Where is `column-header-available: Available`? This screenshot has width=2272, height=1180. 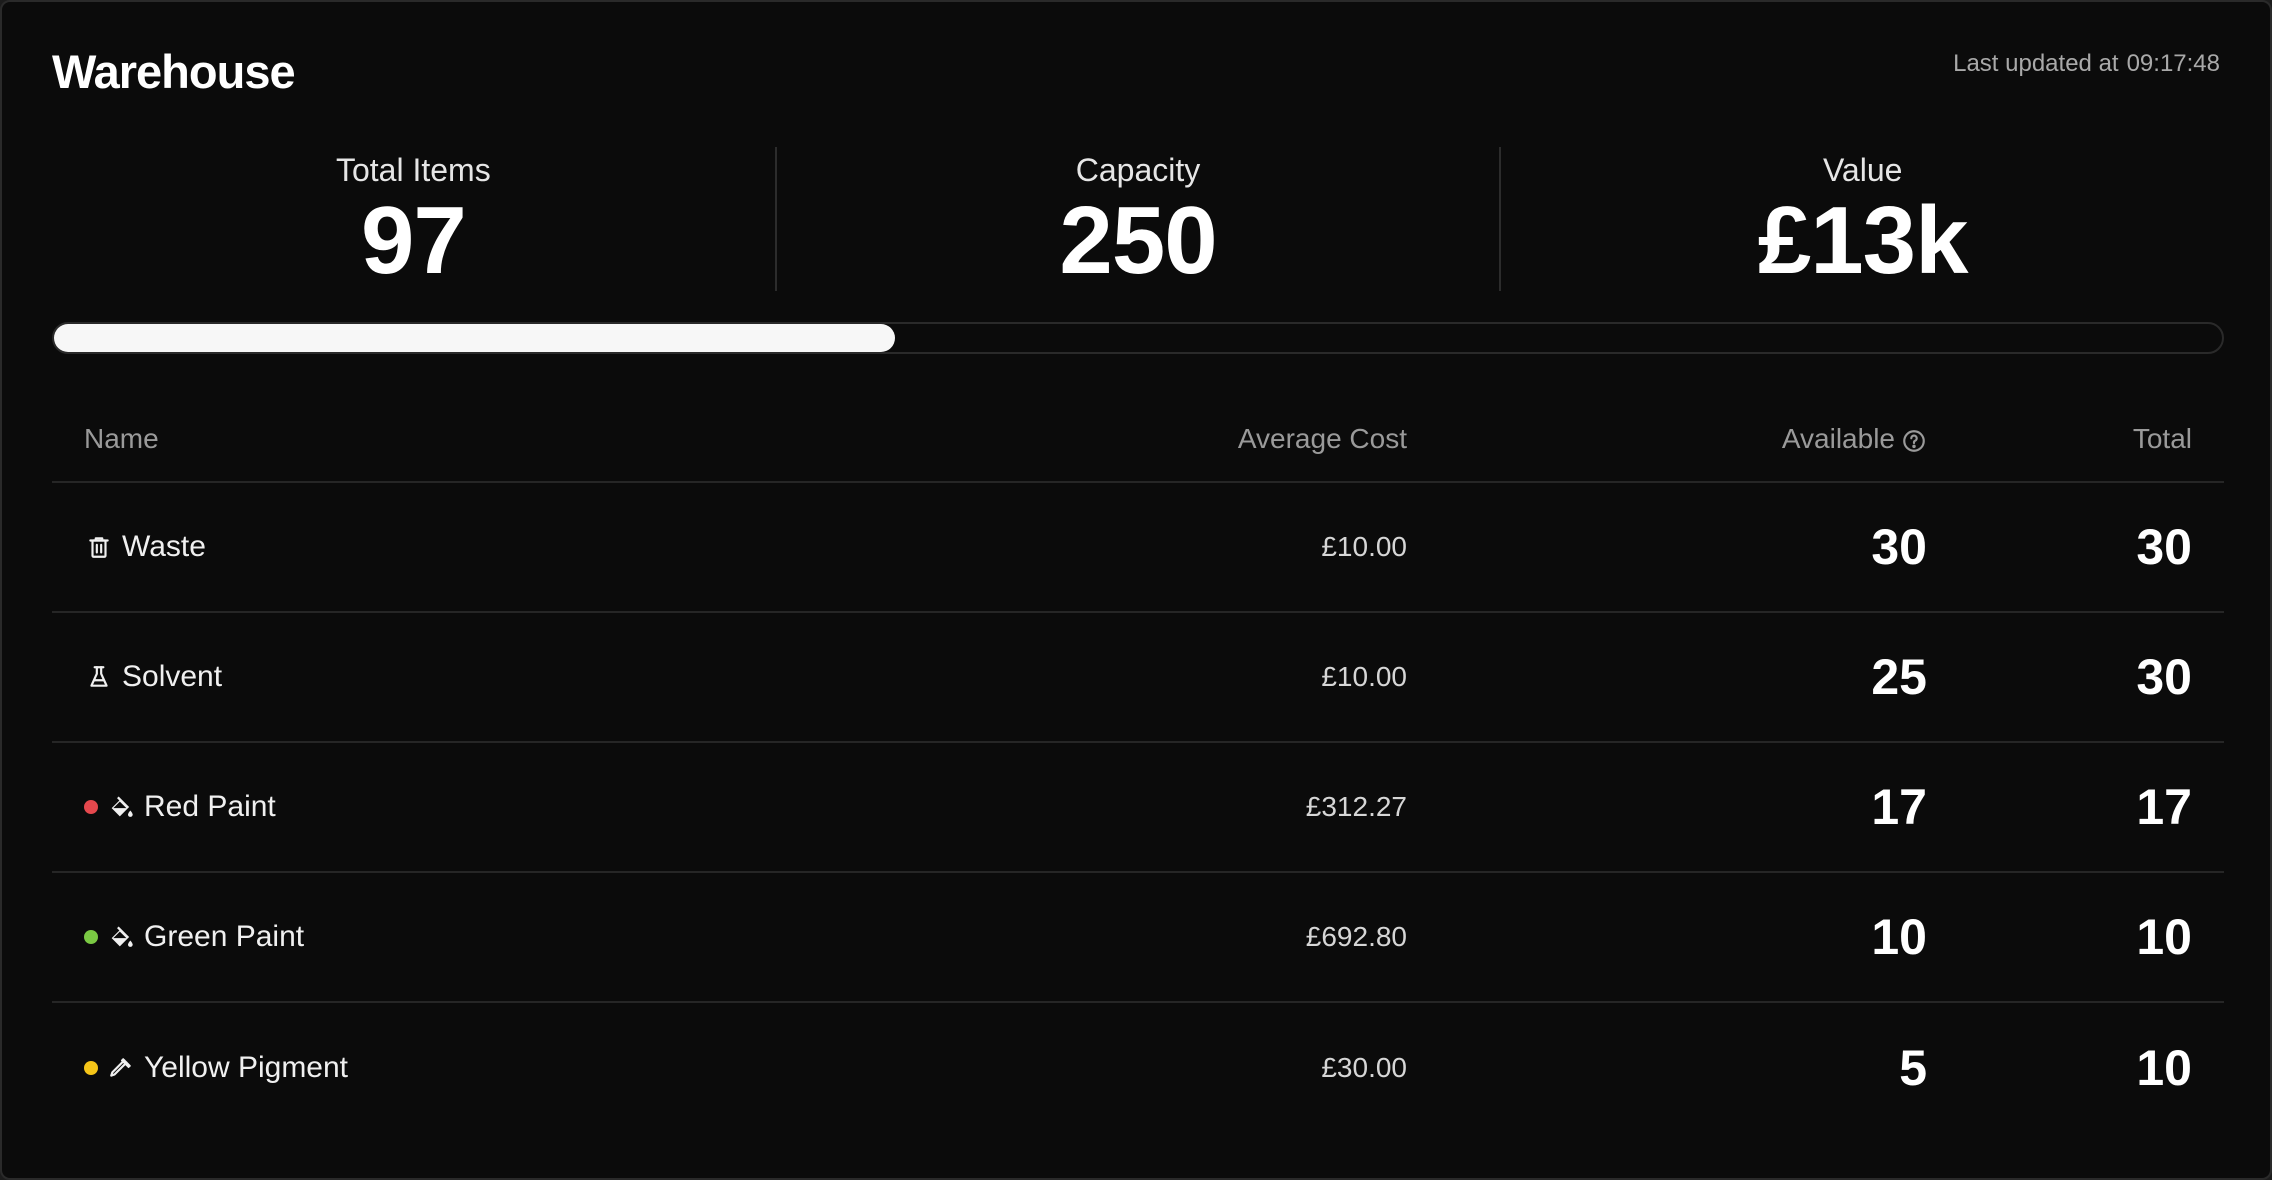
column-header-available: Available is located at coordinates (1667, 440).